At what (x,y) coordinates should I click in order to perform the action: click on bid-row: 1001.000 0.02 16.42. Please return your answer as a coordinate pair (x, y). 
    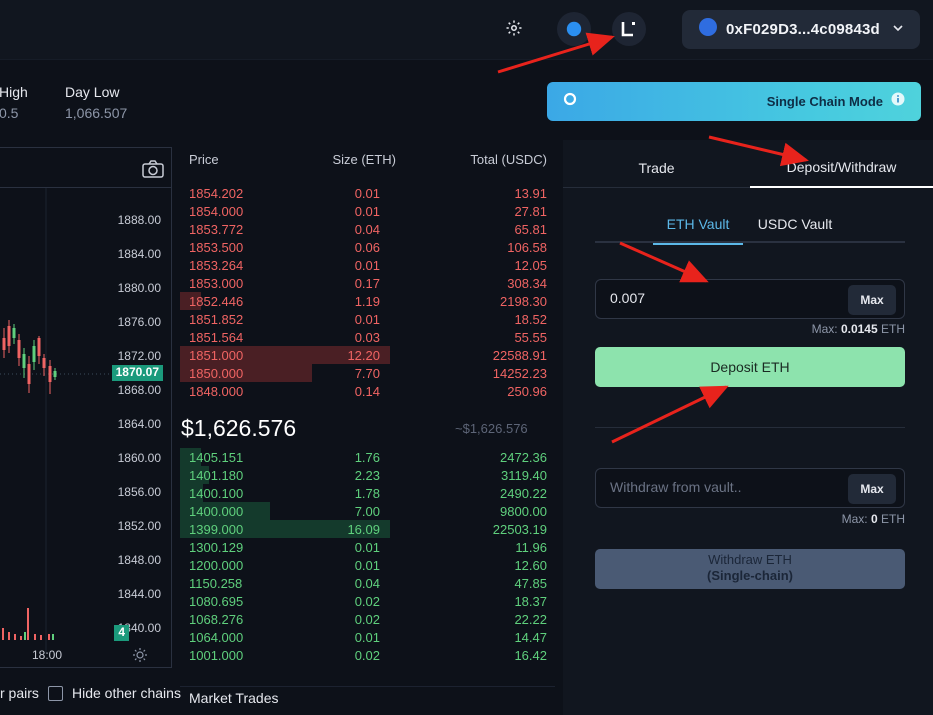
    Looking at the image, I should click on (367, 655).